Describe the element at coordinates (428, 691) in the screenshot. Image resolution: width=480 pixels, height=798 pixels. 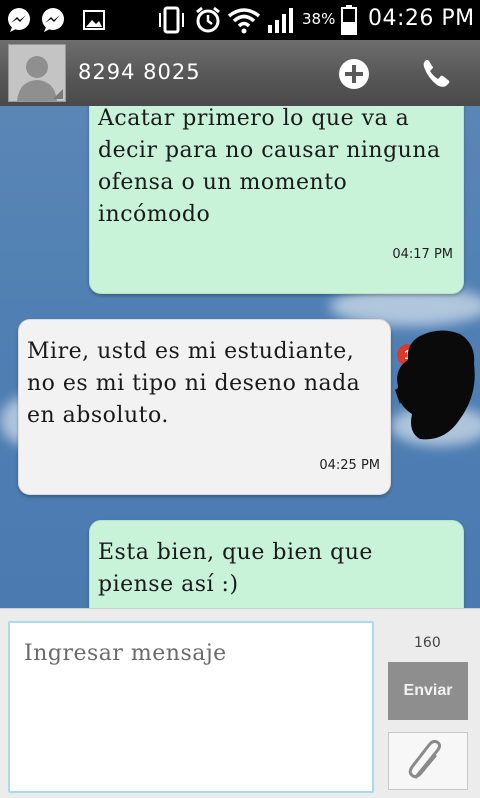
I see `send-button: Enviar` at that location.